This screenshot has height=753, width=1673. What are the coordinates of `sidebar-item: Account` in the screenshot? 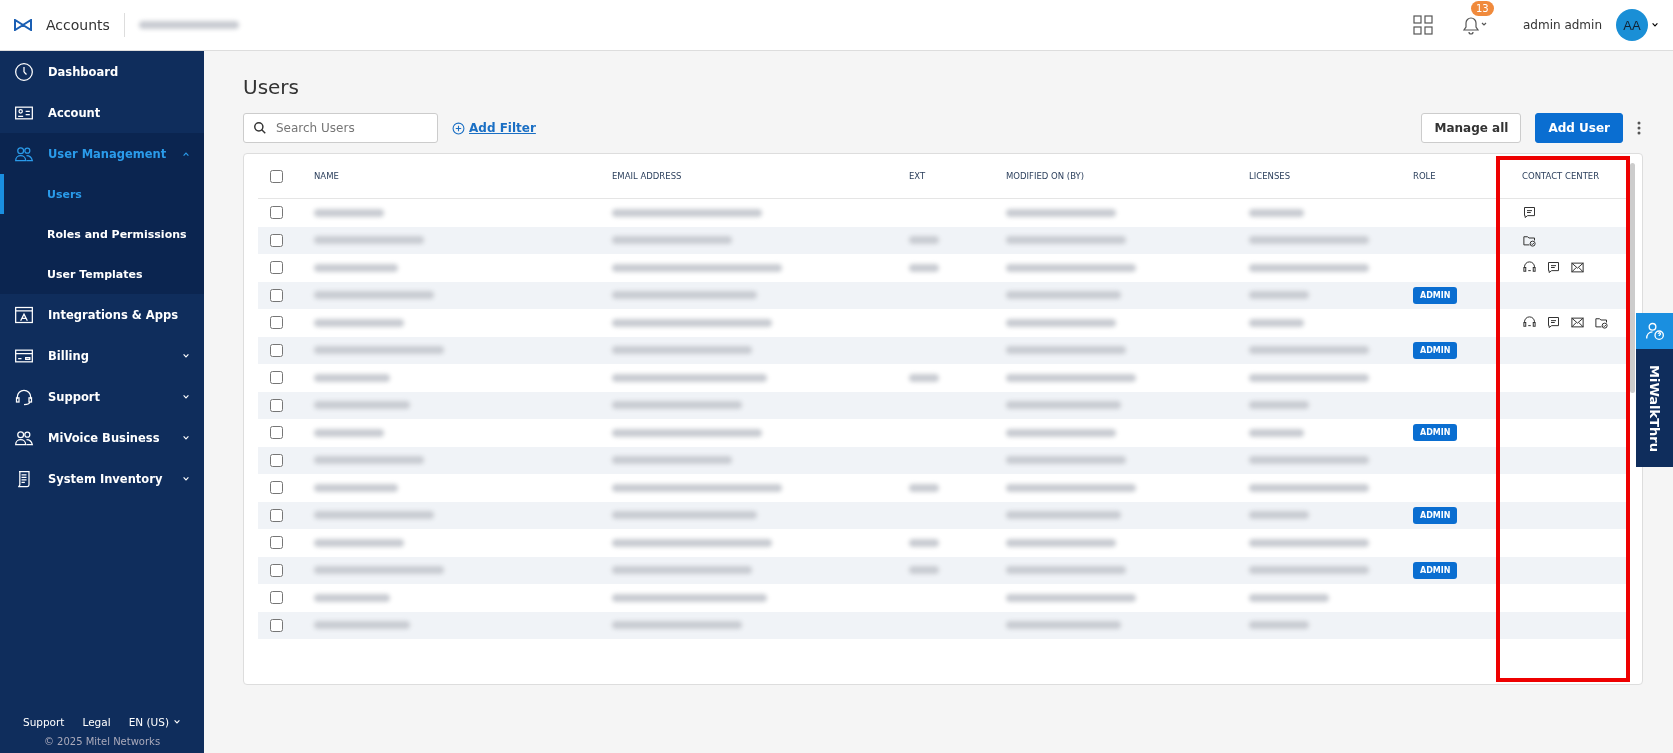 It's located at (102, 112).